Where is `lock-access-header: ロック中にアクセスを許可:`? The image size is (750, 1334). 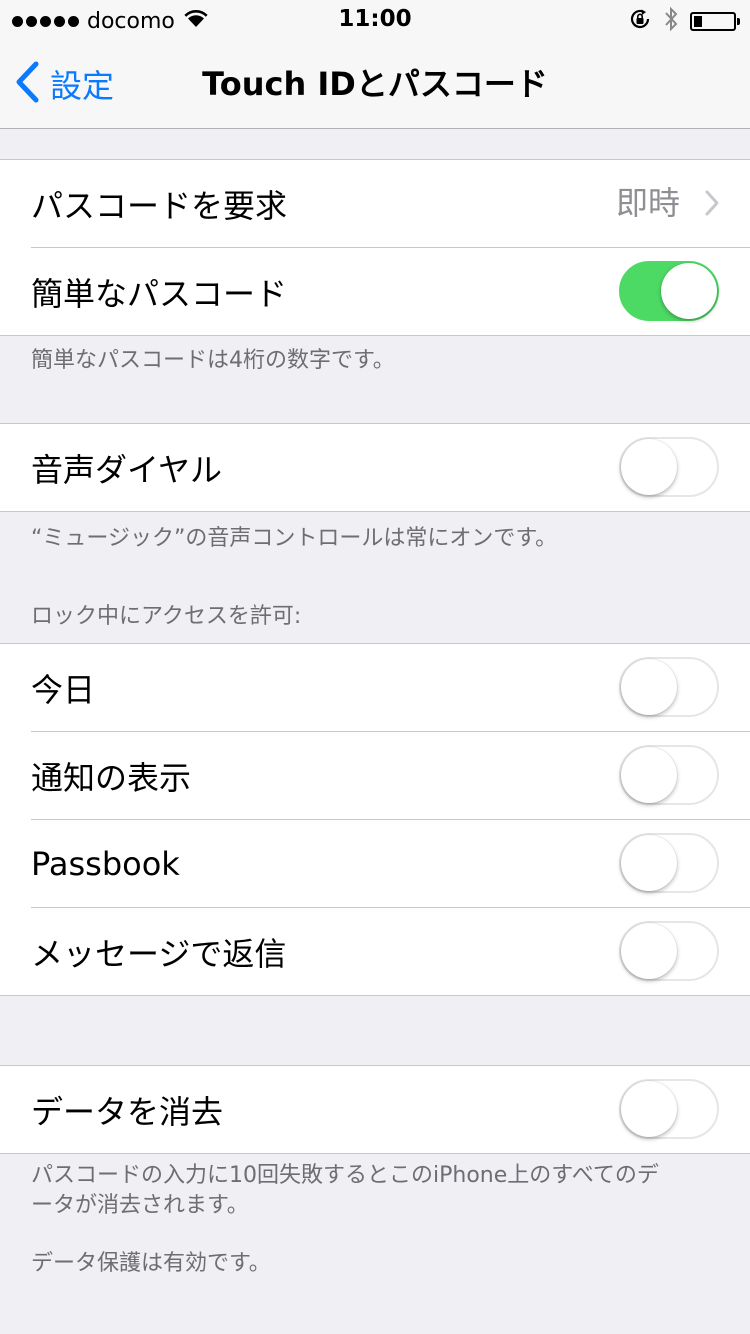
lock-access-header: ロック中にアクセスを許可: is located at coordinates (166, 616).